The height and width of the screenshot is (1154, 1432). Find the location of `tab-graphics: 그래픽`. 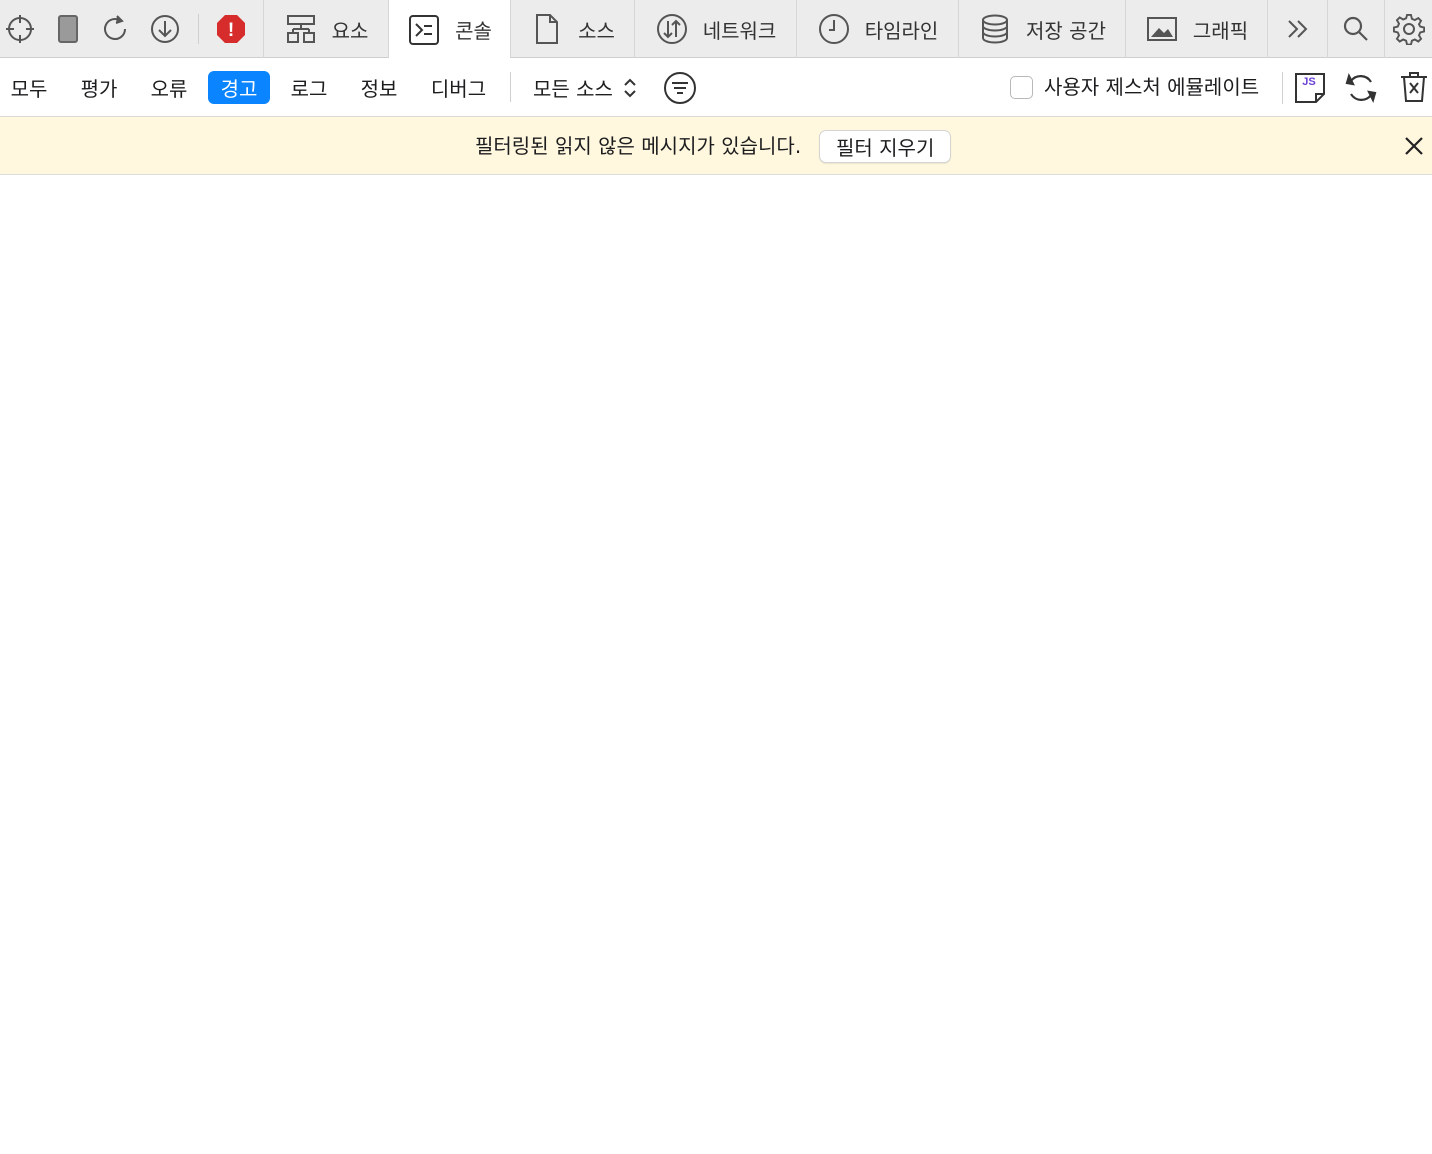

tab-graphics: 그래픽 is located at coordinates (1196, 29).